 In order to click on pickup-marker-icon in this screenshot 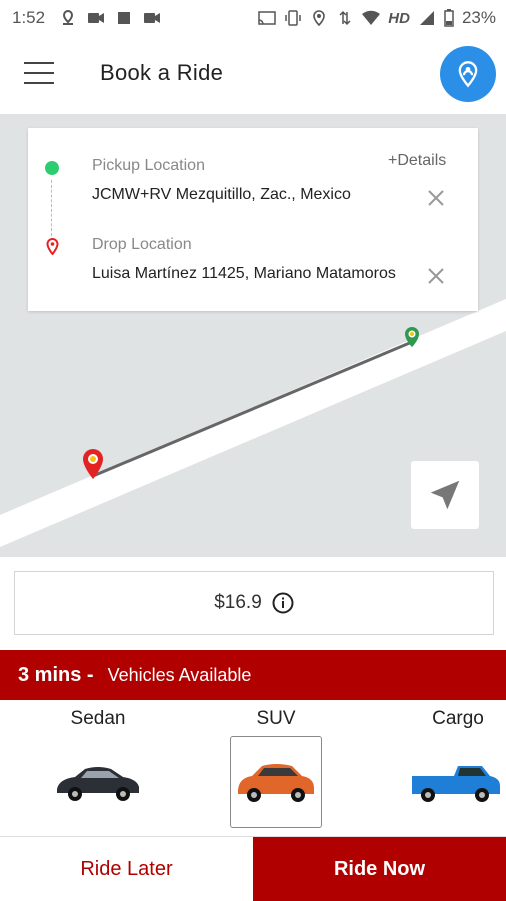, I will do `click(412, 337)`.